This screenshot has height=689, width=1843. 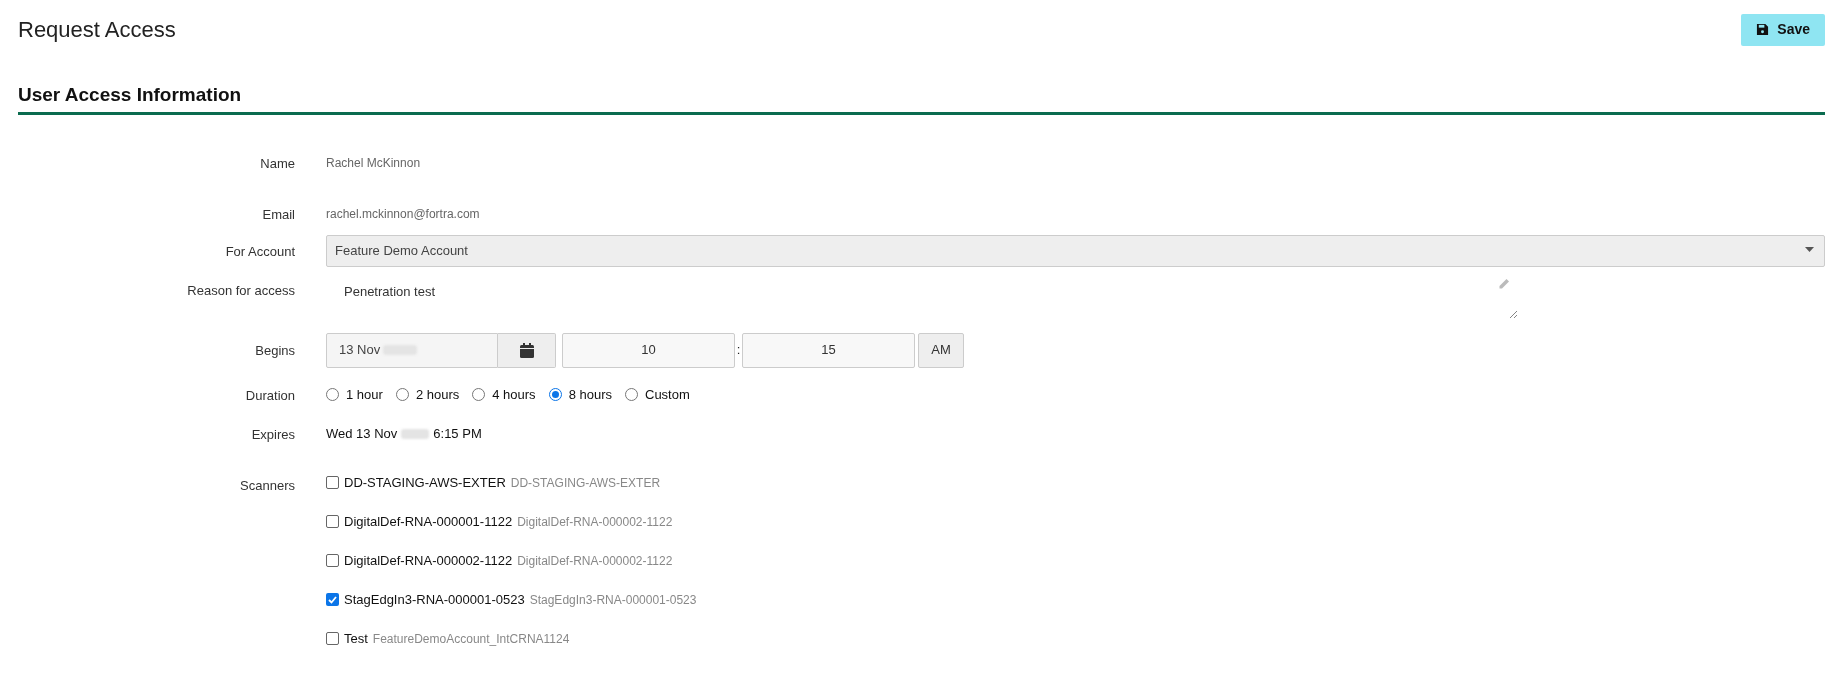 What do you see at coordinates (828, 350) in the screenshot?
I see `minute-field: 15` at bounding box center [828, 350].